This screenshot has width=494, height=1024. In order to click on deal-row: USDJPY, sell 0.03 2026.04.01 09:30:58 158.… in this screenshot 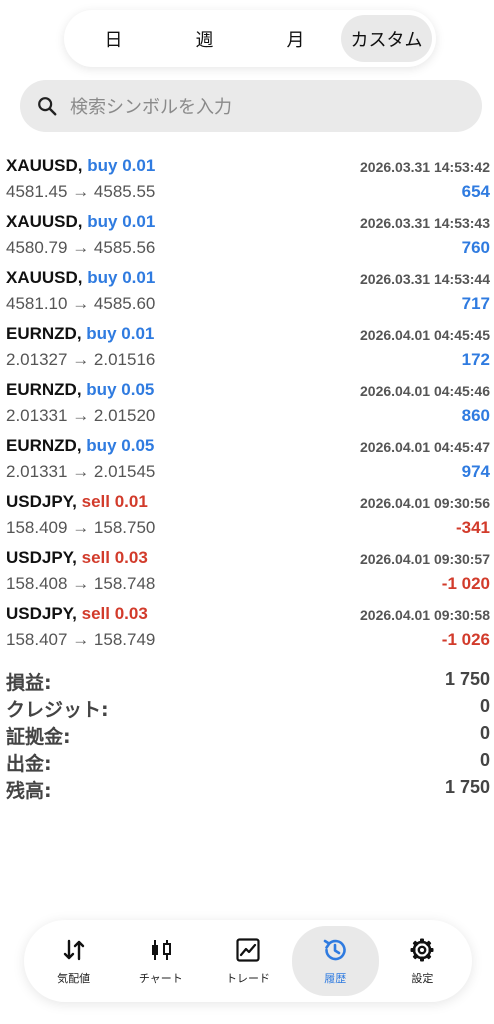, I will do `click(247, 628)`.